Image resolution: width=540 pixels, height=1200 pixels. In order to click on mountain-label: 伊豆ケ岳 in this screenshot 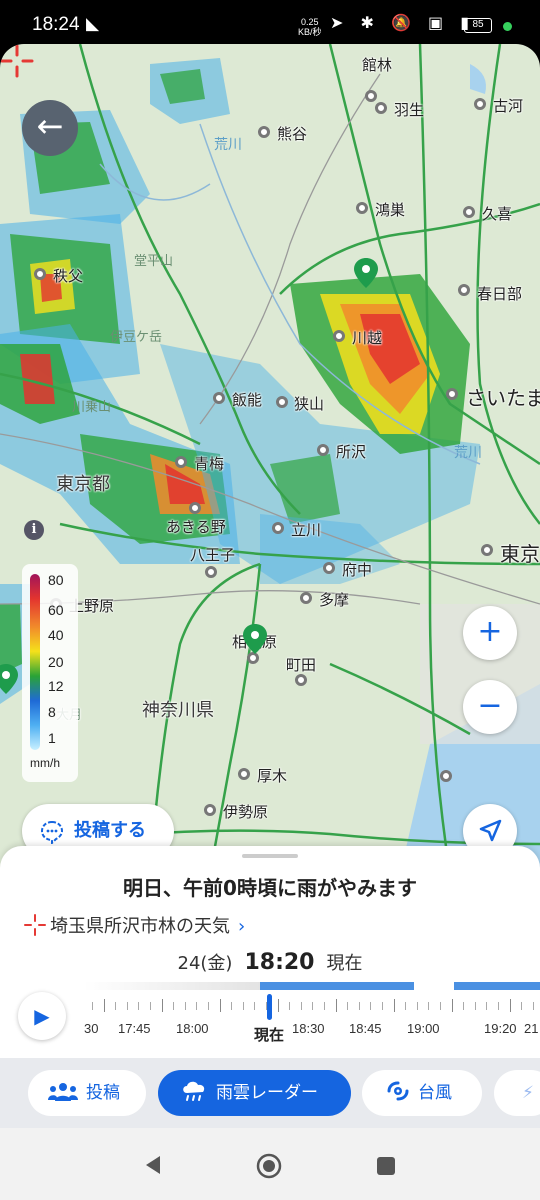, I will do `click(136, 336)`.